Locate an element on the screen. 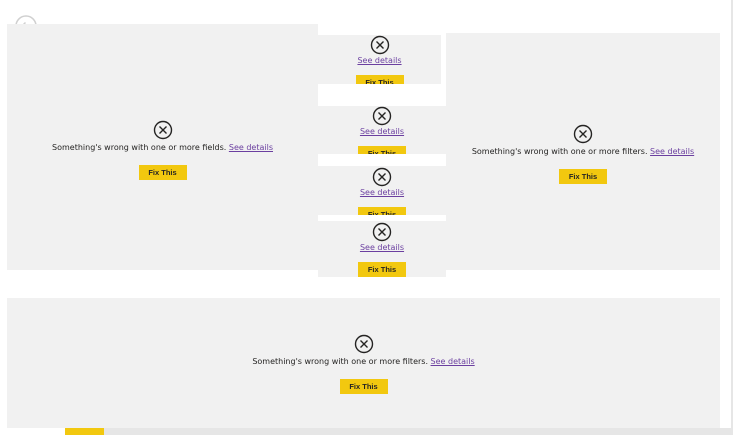 Image resolution: width=733 pixels, height=435 pixels. horizontal-scrollbar is located at coordinates (399, 431).